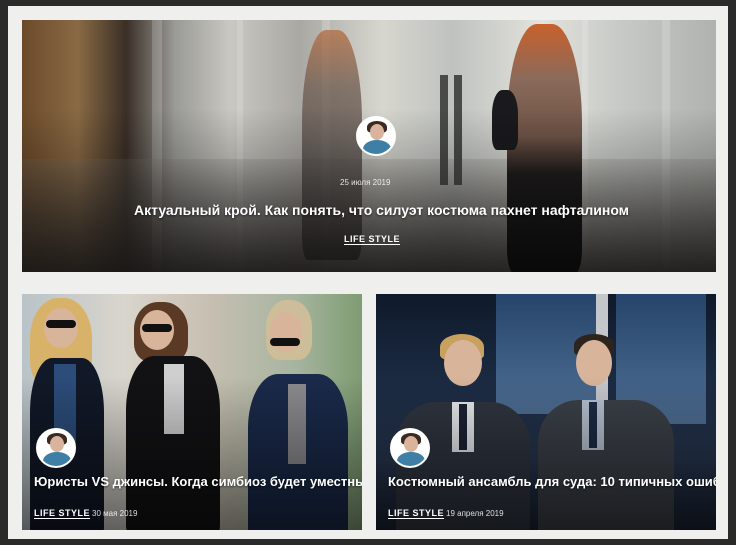 Image resolution: width=736 pixels, height=545 pixels. Describe the element at coordinates (365, 182) in the screenshot. I see `article-date: 25 июля 2019` at that location.